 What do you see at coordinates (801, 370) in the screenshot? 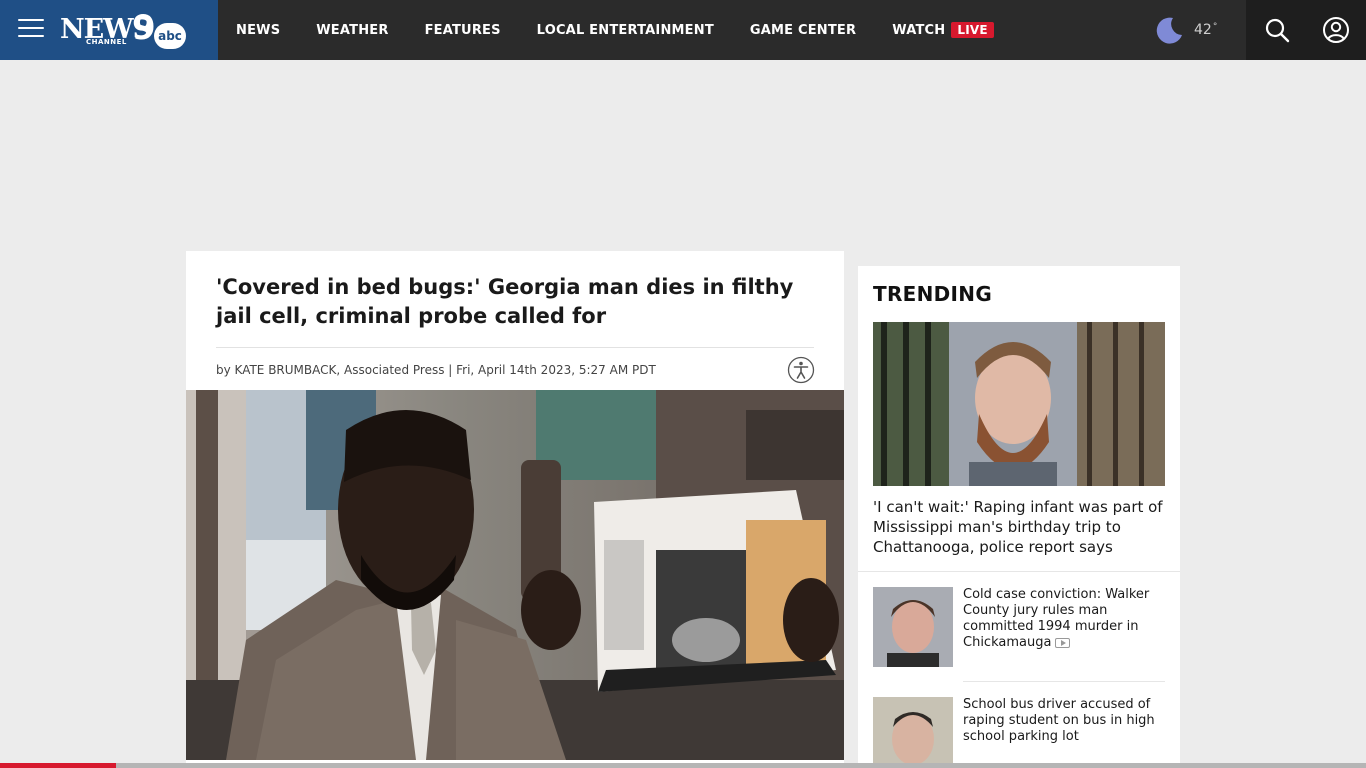
I see `accessibility-icon` at bounding box center [801, 370].